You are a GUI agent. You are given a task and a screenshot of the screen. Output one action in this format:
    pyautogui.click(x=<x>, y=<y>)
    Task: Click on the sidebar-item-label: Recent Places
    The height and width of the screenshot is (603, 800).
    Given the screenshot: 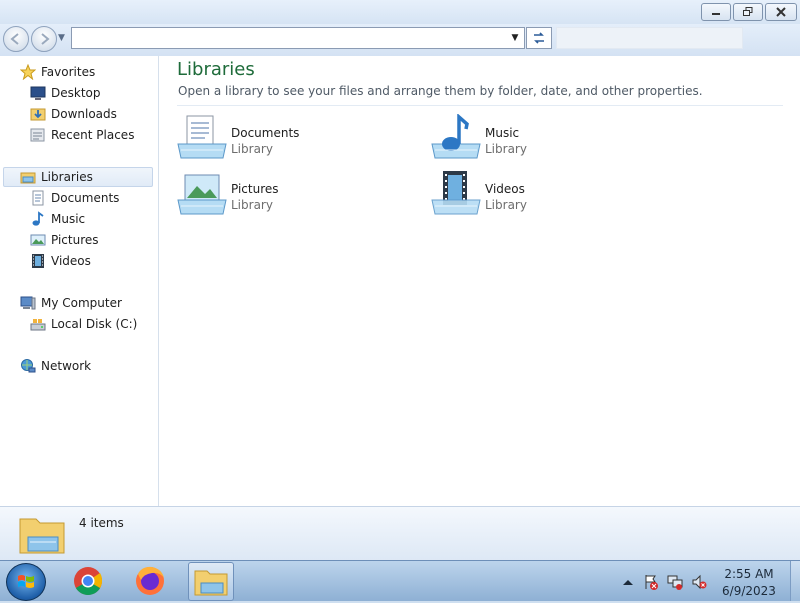 What is the action you would take?
    pyautogui.click(x=93, y=135)
    